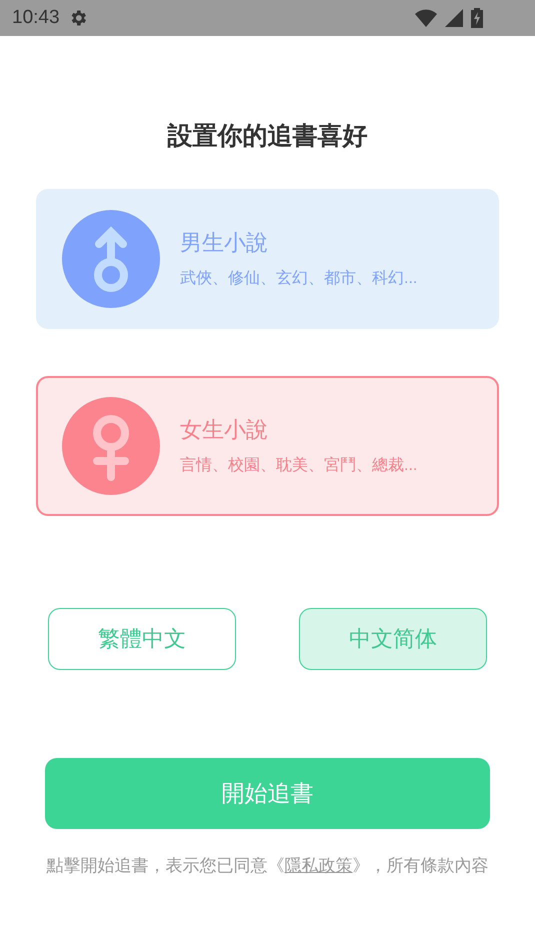 Image resolution: width=535 pixels, height=951 pixels. What do you see at coordinates (111, 445) in the screenshot?
I see `female-symbol-icon` at bounding box center [111, 445].